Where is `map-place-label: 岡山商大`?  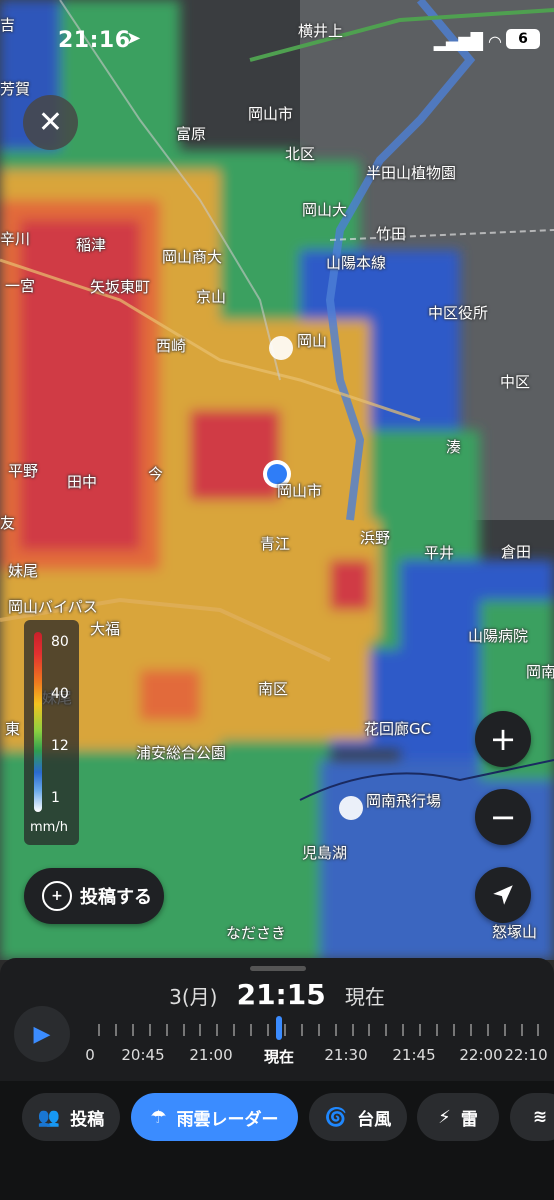
map-place-label: 岡山商大 is located at coordinates (192, 257).